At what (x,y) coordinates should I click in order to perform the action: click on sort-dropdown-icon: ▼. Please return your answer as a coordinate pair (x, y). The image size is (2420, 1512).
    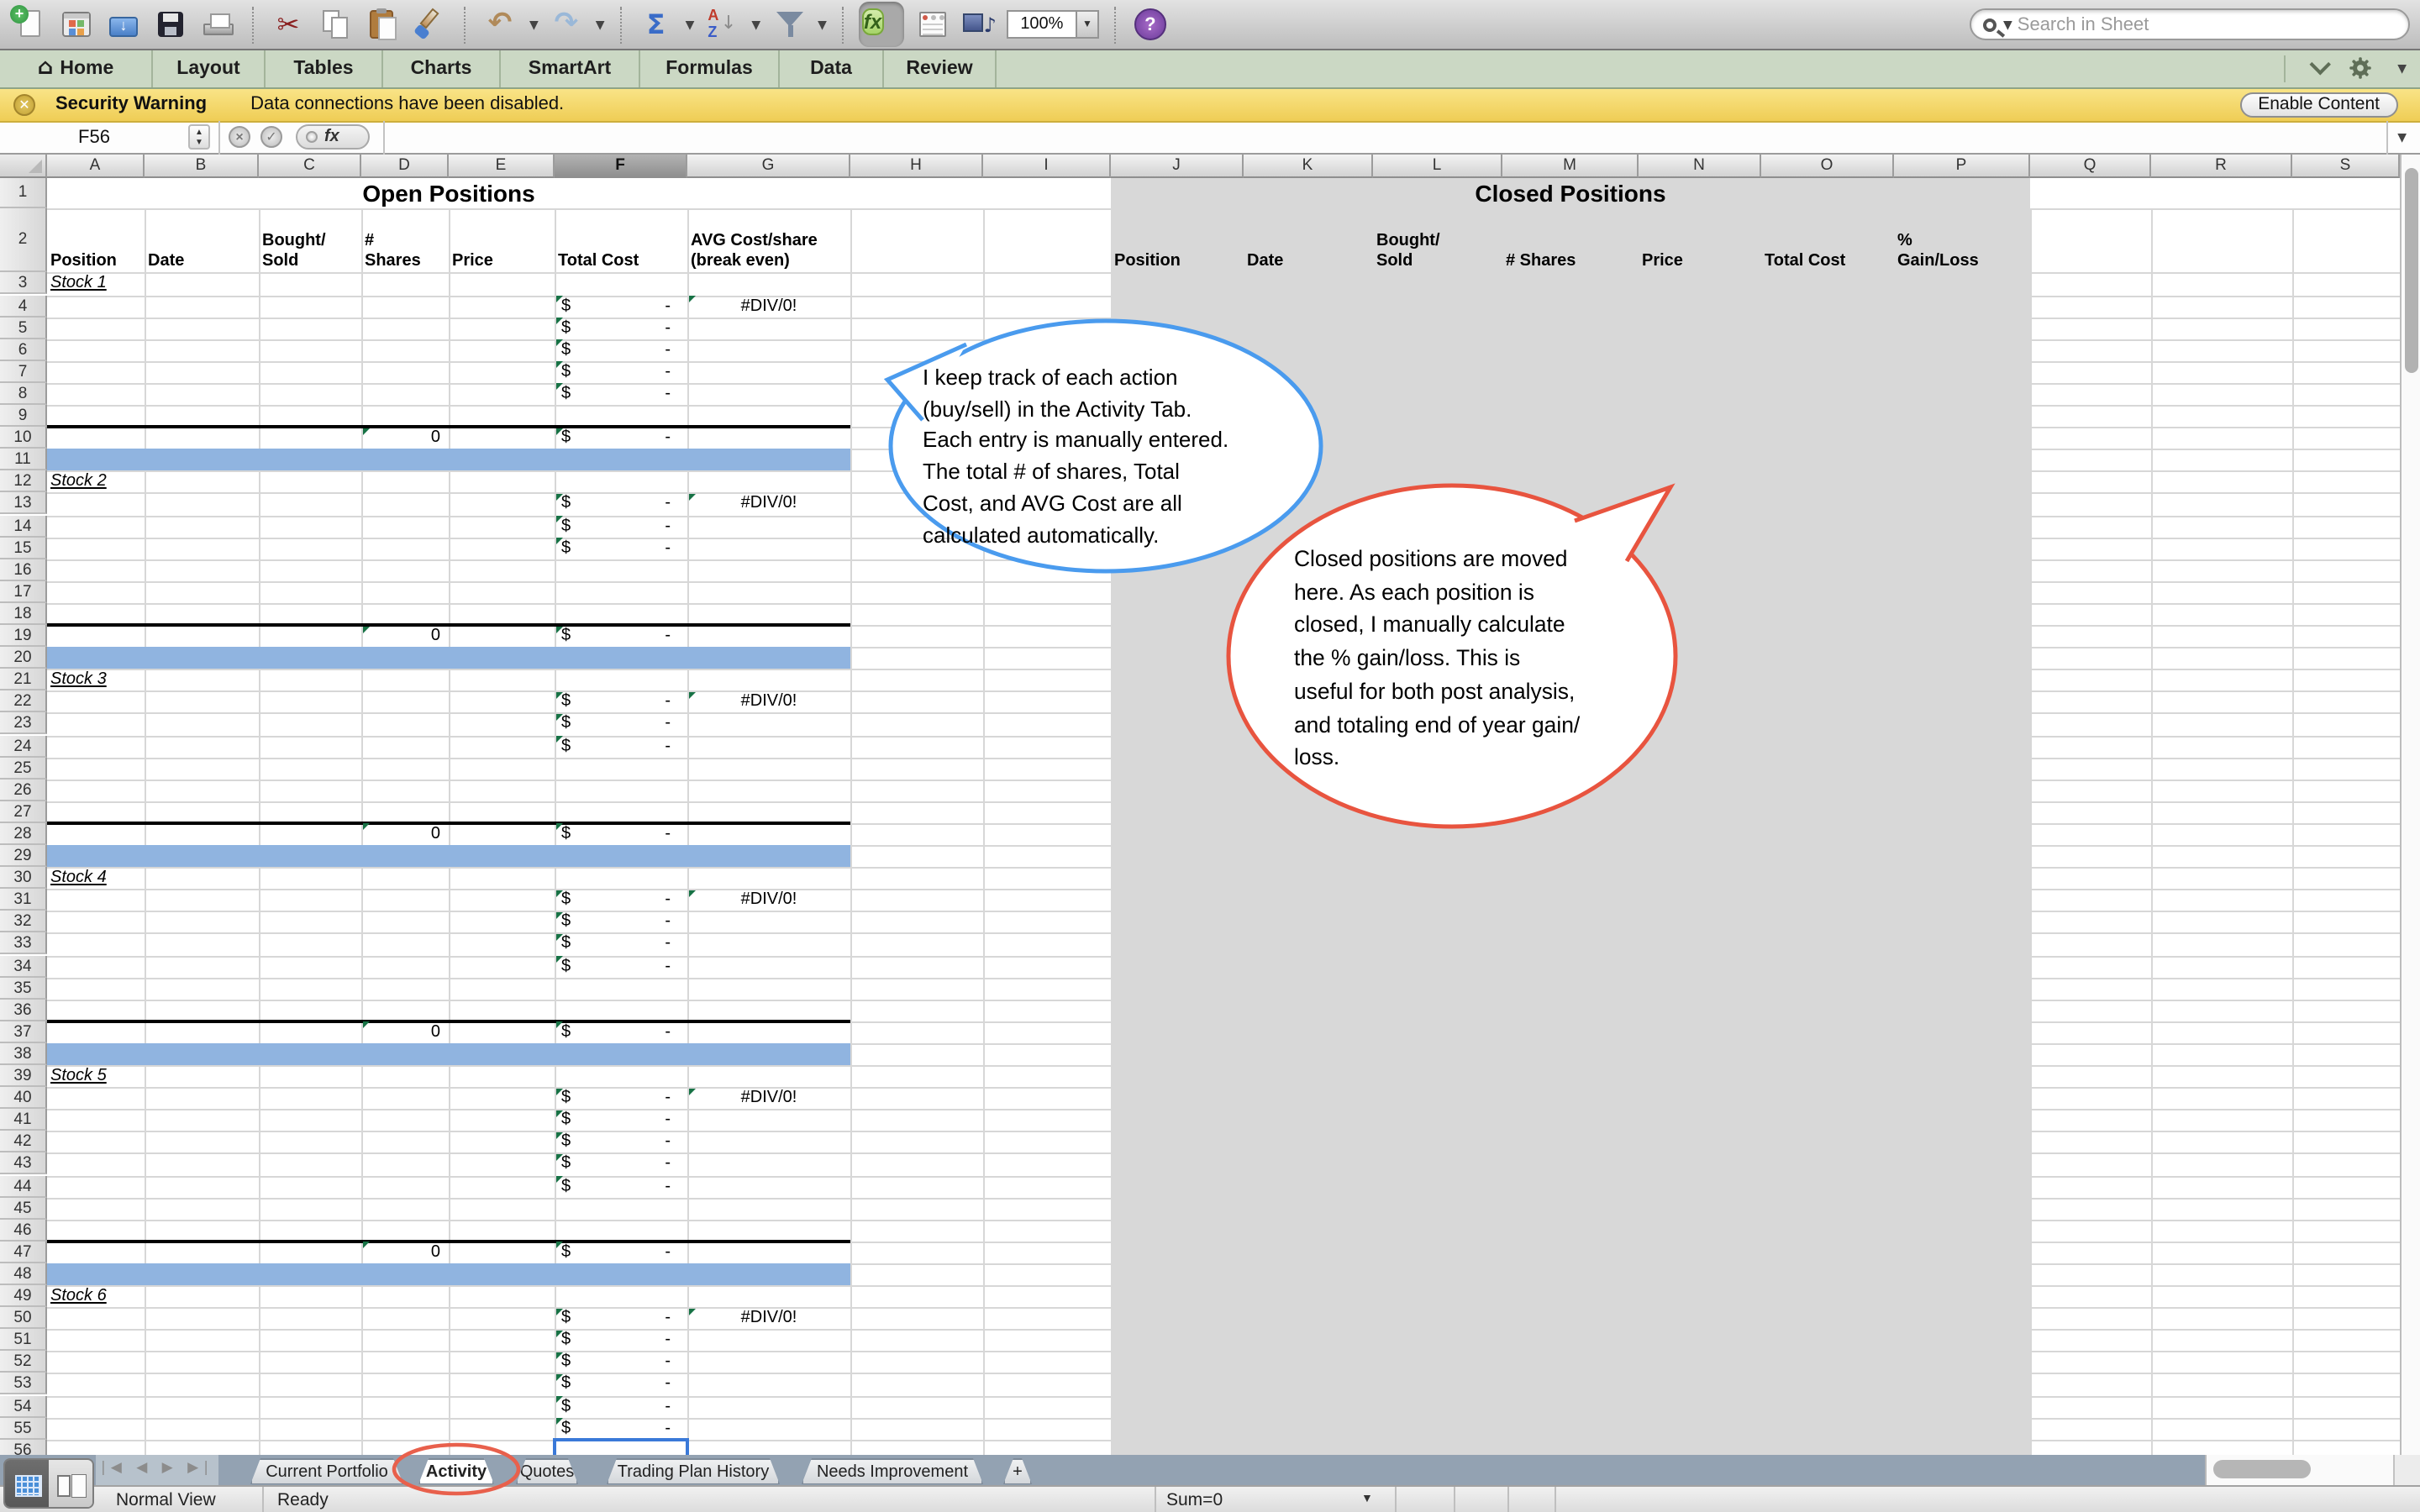
    Looking at the image, I should click on (755, 24).